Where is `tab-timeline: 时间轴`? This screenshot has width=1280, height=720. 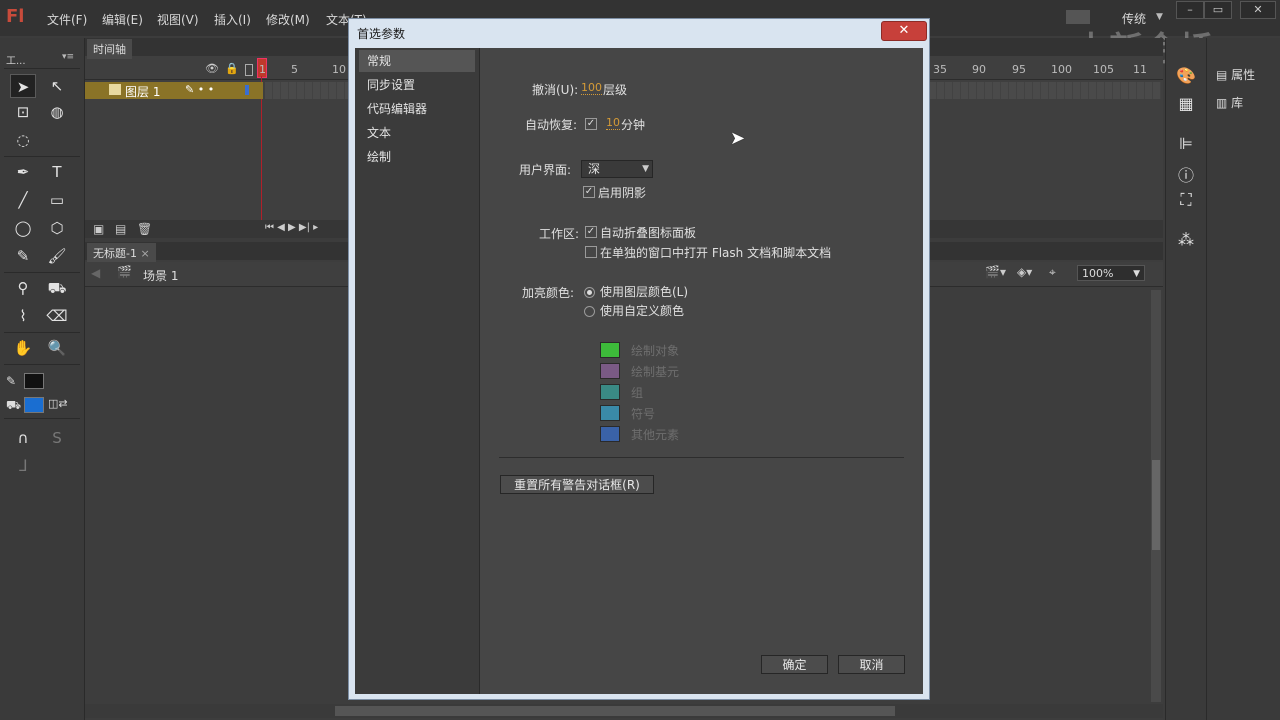
tab-timeline: 时间轴 is located at coordinates (109, 49).